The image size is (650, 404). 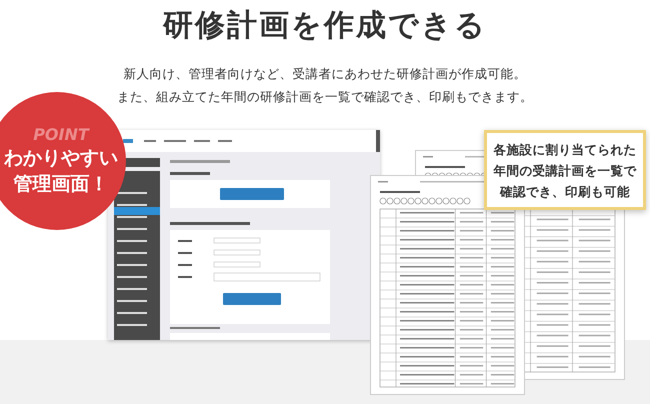 I want to click on callout-text: 各施設に割り当てられた, so click(x=565, y=149).